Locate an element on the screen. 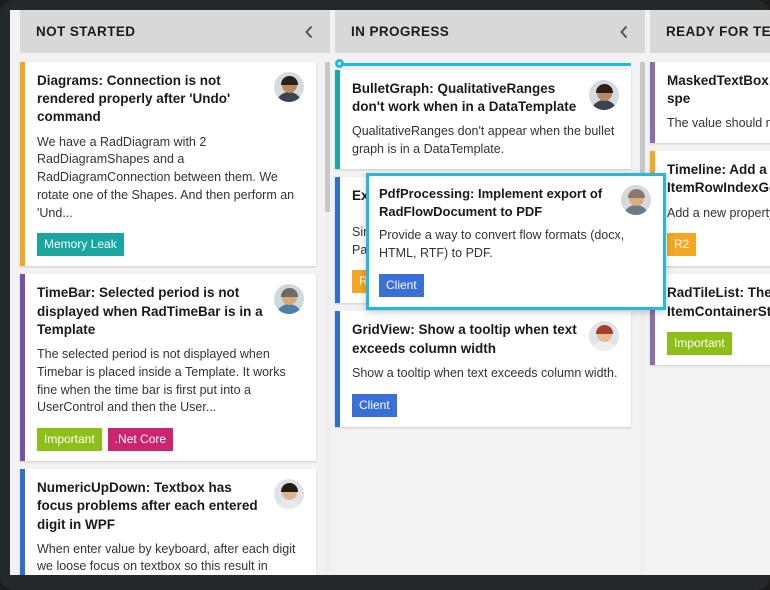 Image resolution: width=770 pixels, height=590 pixels. card-tag-list: Important .Net Core is located at coordinates (170, 440).